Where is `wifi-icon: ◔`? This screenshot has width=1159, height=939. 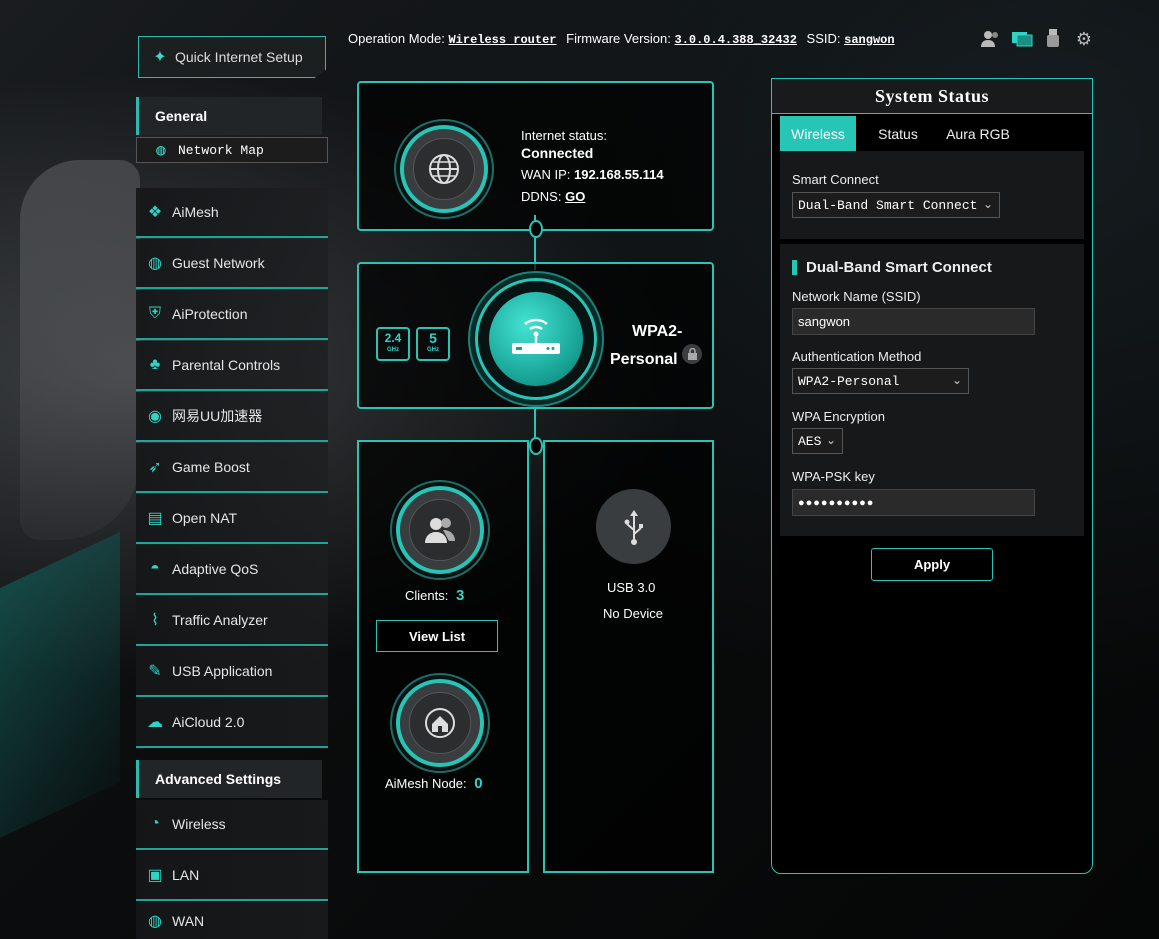
wifi-icon: ◔ is located at coordinates (155, 823).